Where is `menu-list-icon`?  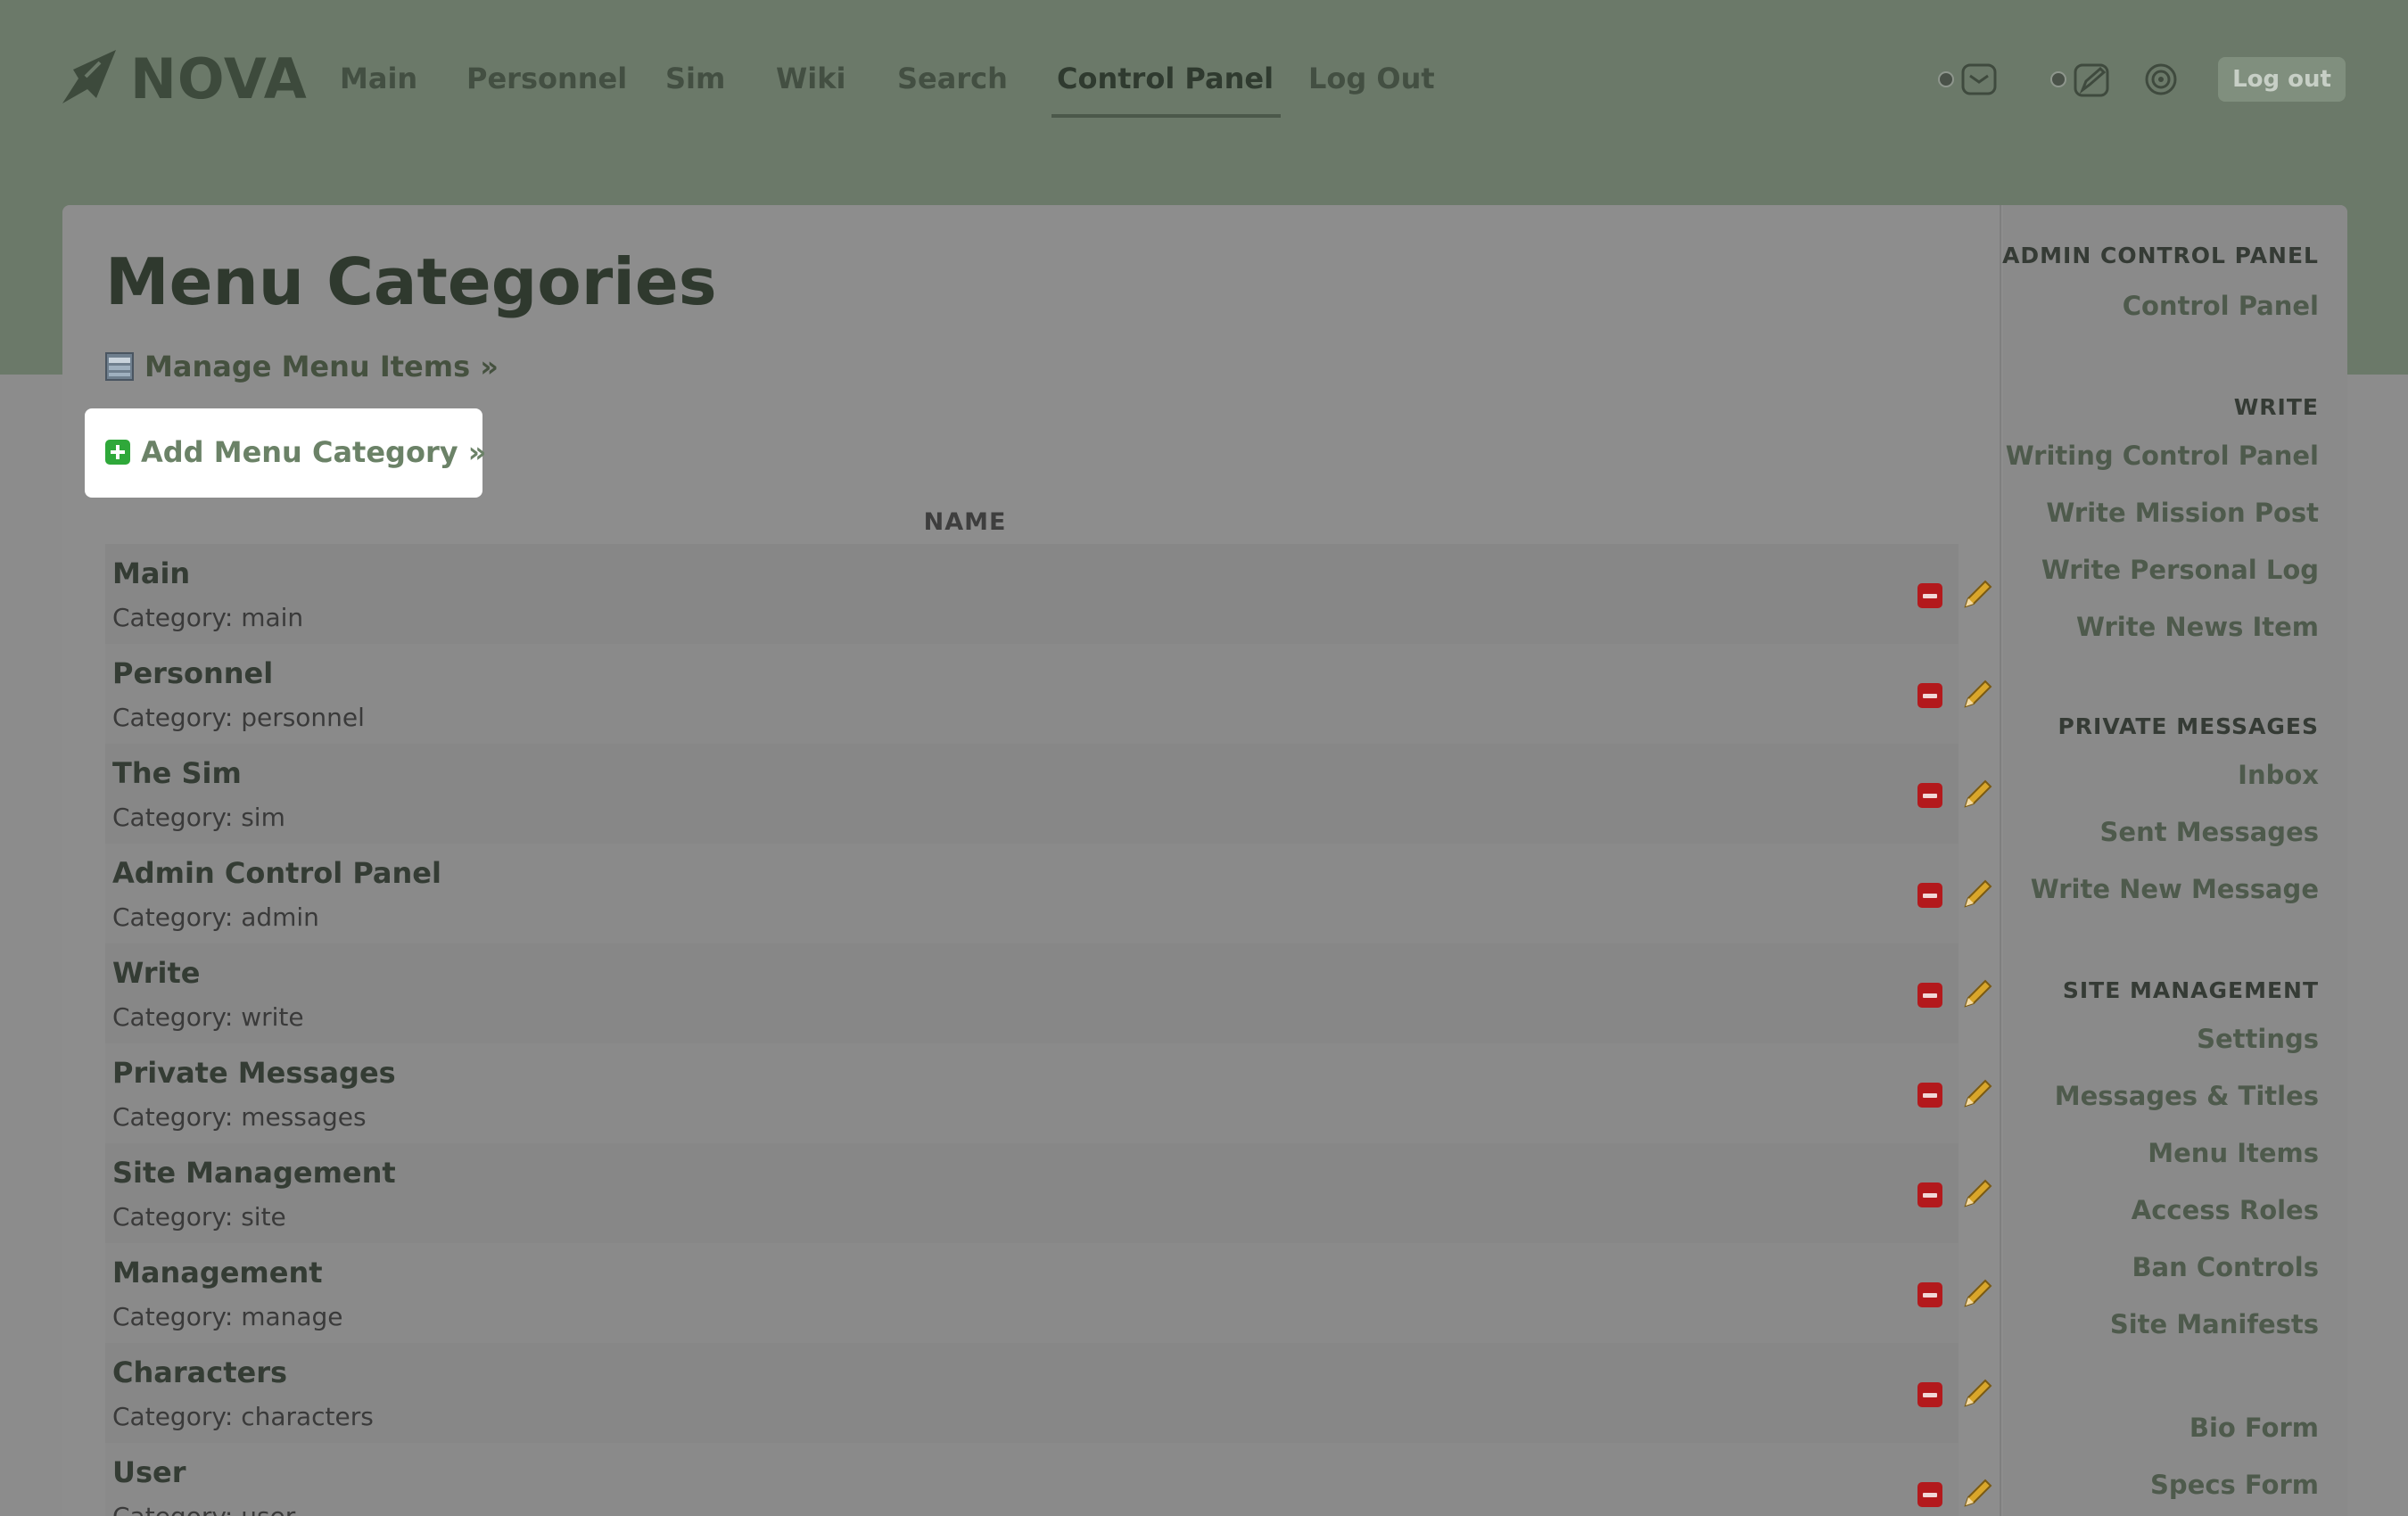 menu-list-icon is located at coordinates (120, 366).